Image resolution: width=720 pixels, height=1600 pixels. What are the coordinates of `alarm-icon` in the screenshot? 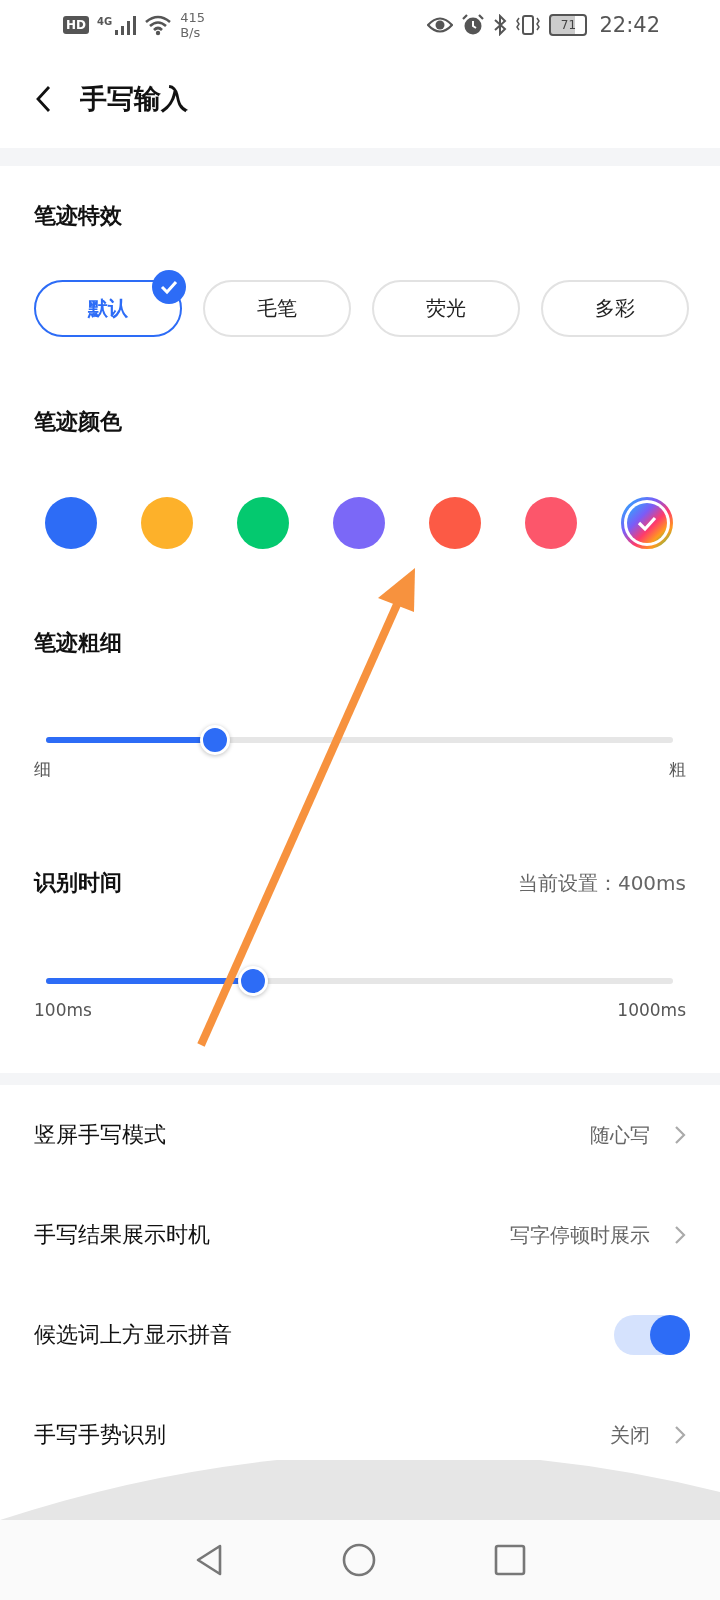 It's located at (473, 25).